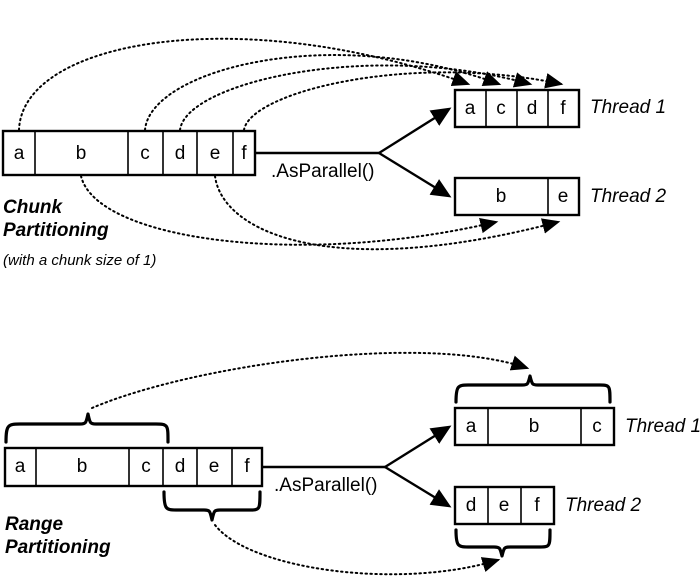 Image resolution: width=700 pixels, height=588 pixels. Describe the element at coordinates (81, 153) in the screenshot. I see `chunk-source-cell-b: b` at that location.